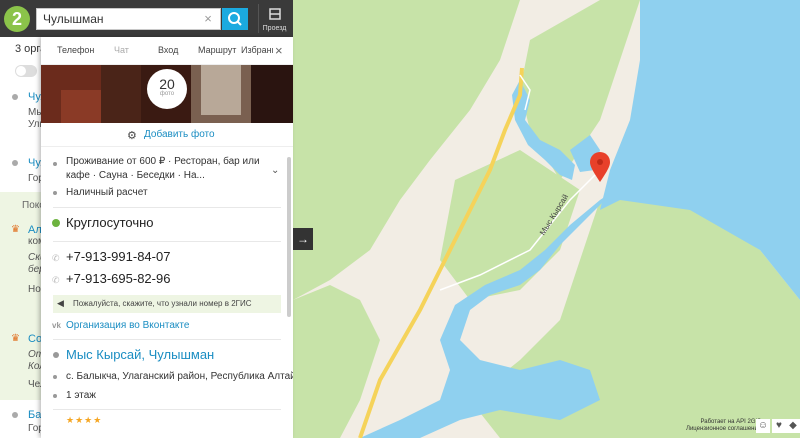 The image size is (800, 438). I want to click on search-icon, so click(235, 19).